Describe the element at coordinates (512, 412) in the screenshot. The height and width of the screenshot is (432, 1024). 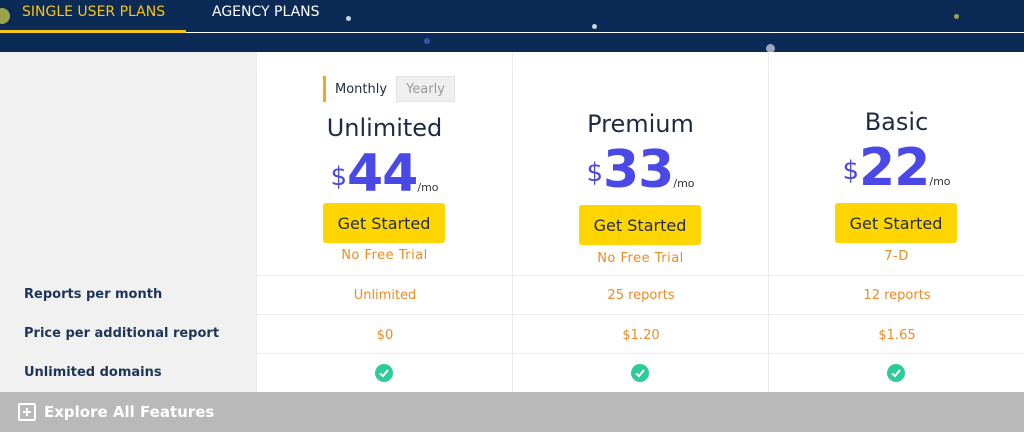
I see `explore-features-bar: Explore All Features` at that location.